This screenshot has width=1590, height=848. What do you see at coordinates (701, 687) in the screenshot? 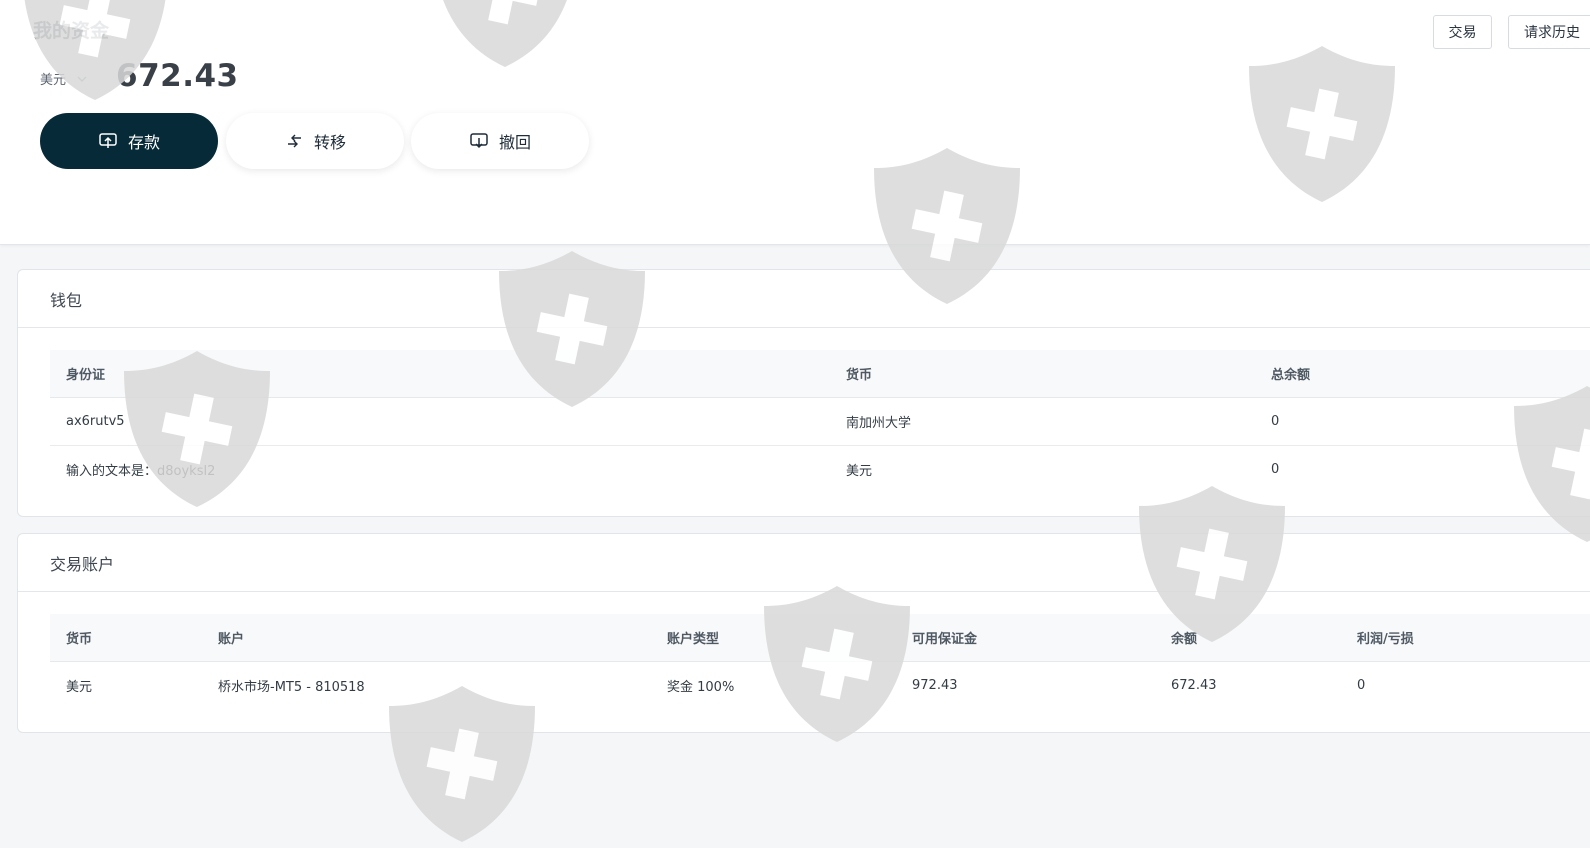
I see `account-type: 奖金 100%` at bounding box center [701, 687].